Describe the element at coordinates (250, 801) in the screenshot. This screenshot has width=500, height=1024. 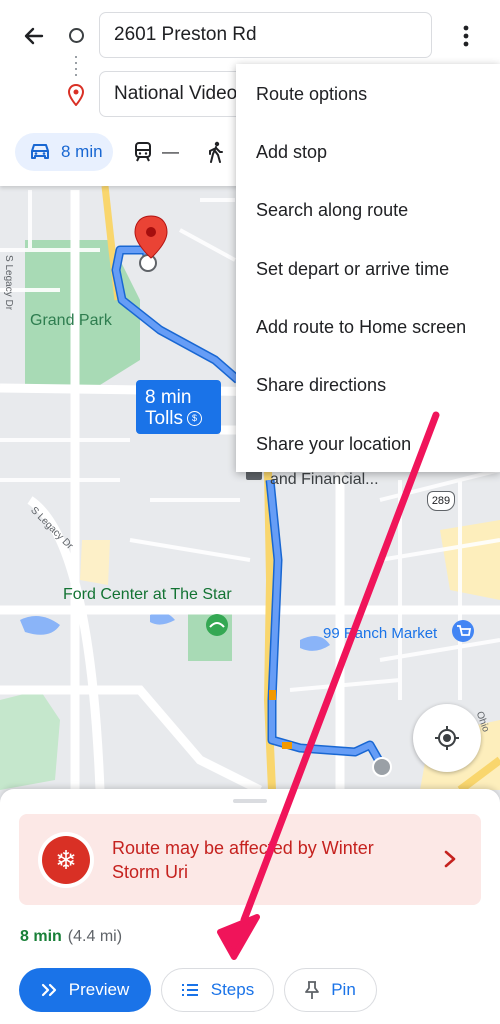
I see `drag-handle` at that location.